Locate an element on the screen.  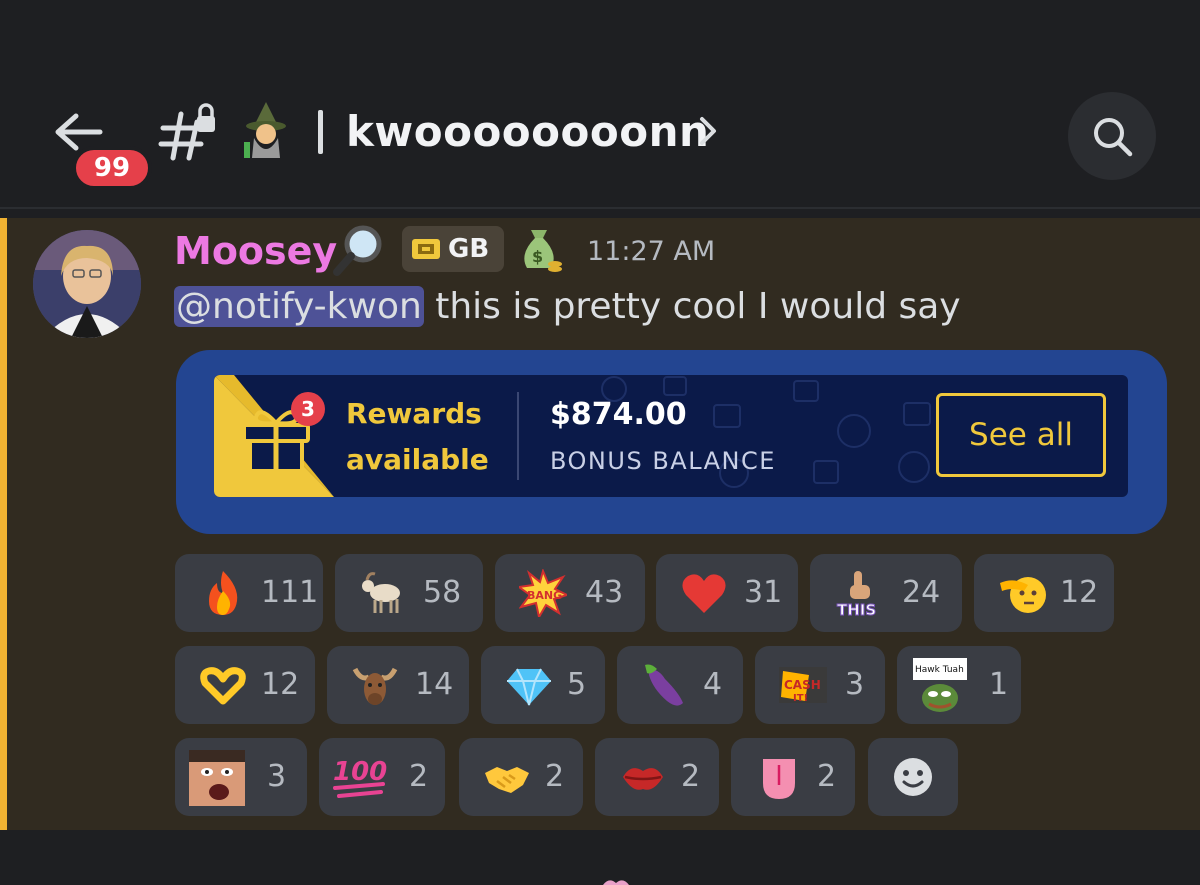
reaction-moose: 14 is located at coordinates (398, 685).